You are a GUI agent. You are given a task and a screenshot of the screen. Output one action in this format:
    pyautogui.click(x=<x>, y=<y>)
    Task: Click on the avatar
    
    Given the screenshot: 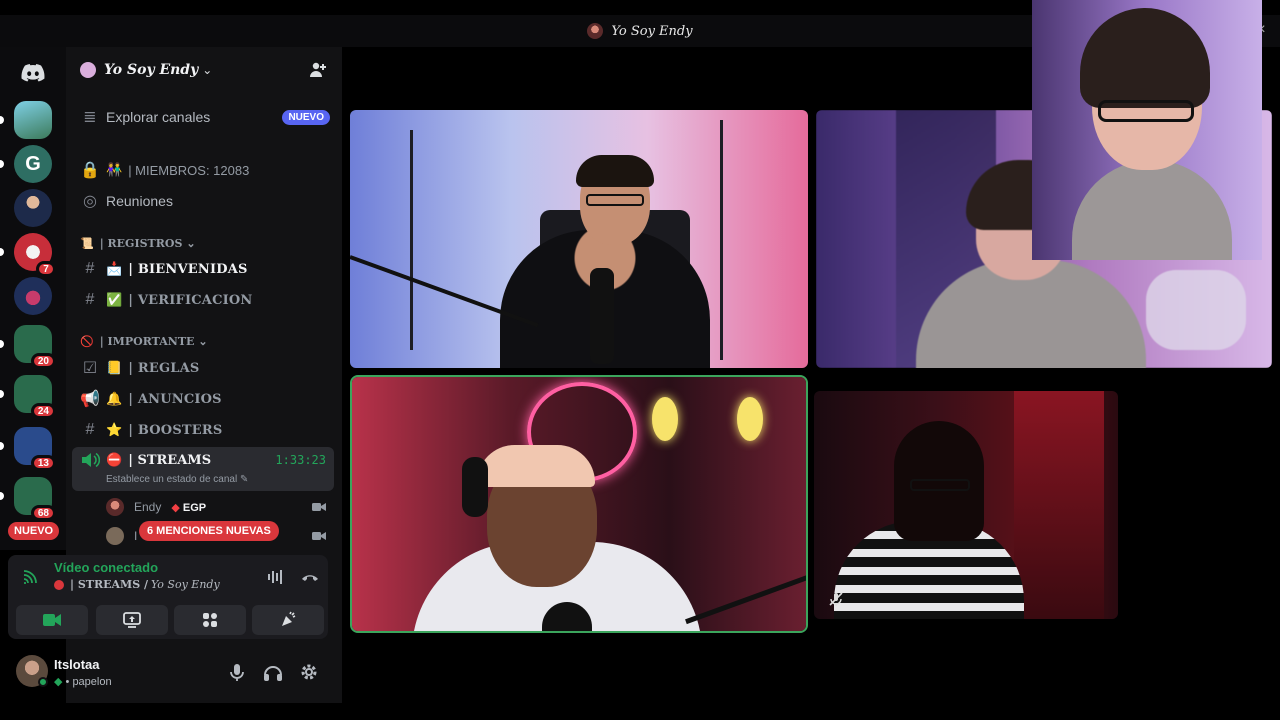 What is the action you would take?
    pyautogui.click(x=115, y=507)
    